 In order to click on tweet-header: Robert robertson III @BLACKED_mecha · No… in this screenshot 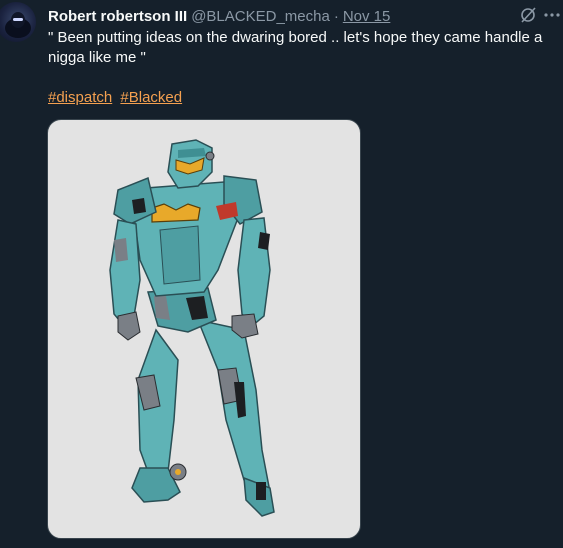, I will do `click(305, 16)`.